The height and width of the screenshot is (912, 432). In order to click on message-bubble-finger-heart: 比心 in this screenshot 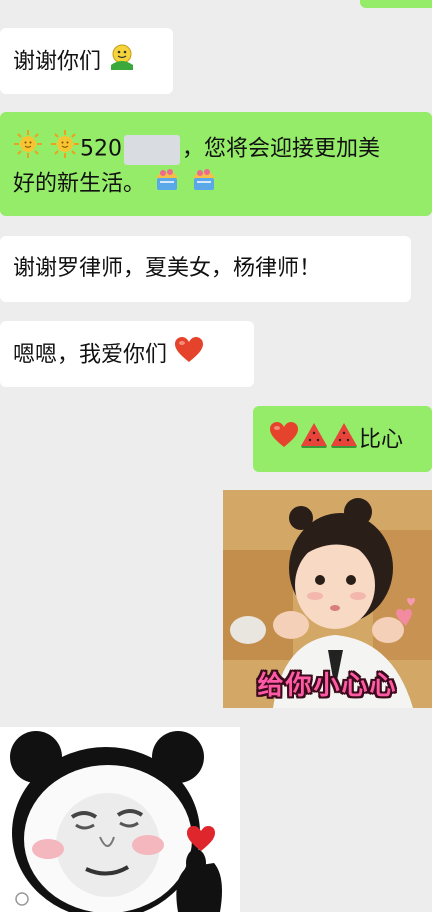, I will do `click(342, 439)`.